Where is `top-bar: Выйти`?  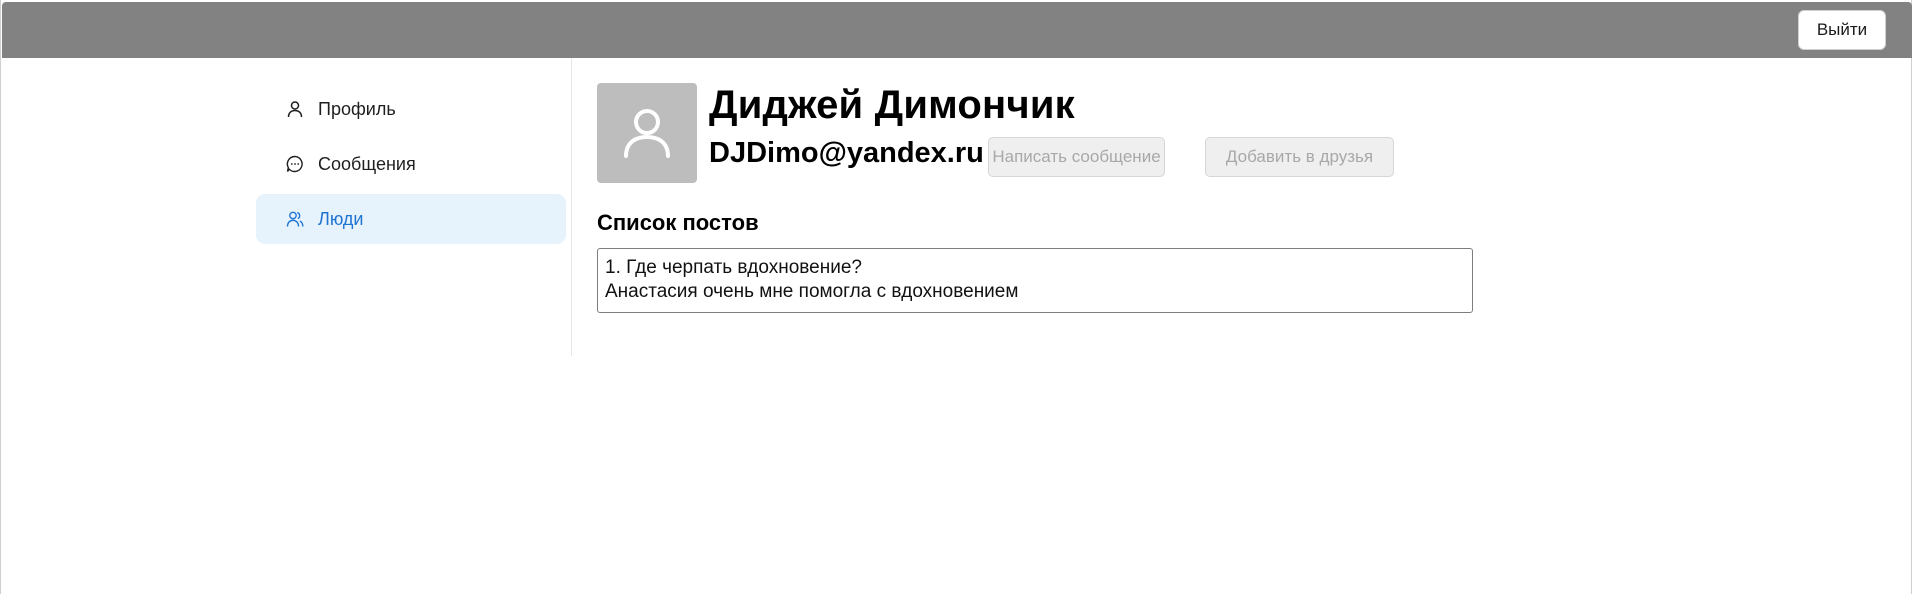
top-bar: Выйти is located at coordinates (957, 30).